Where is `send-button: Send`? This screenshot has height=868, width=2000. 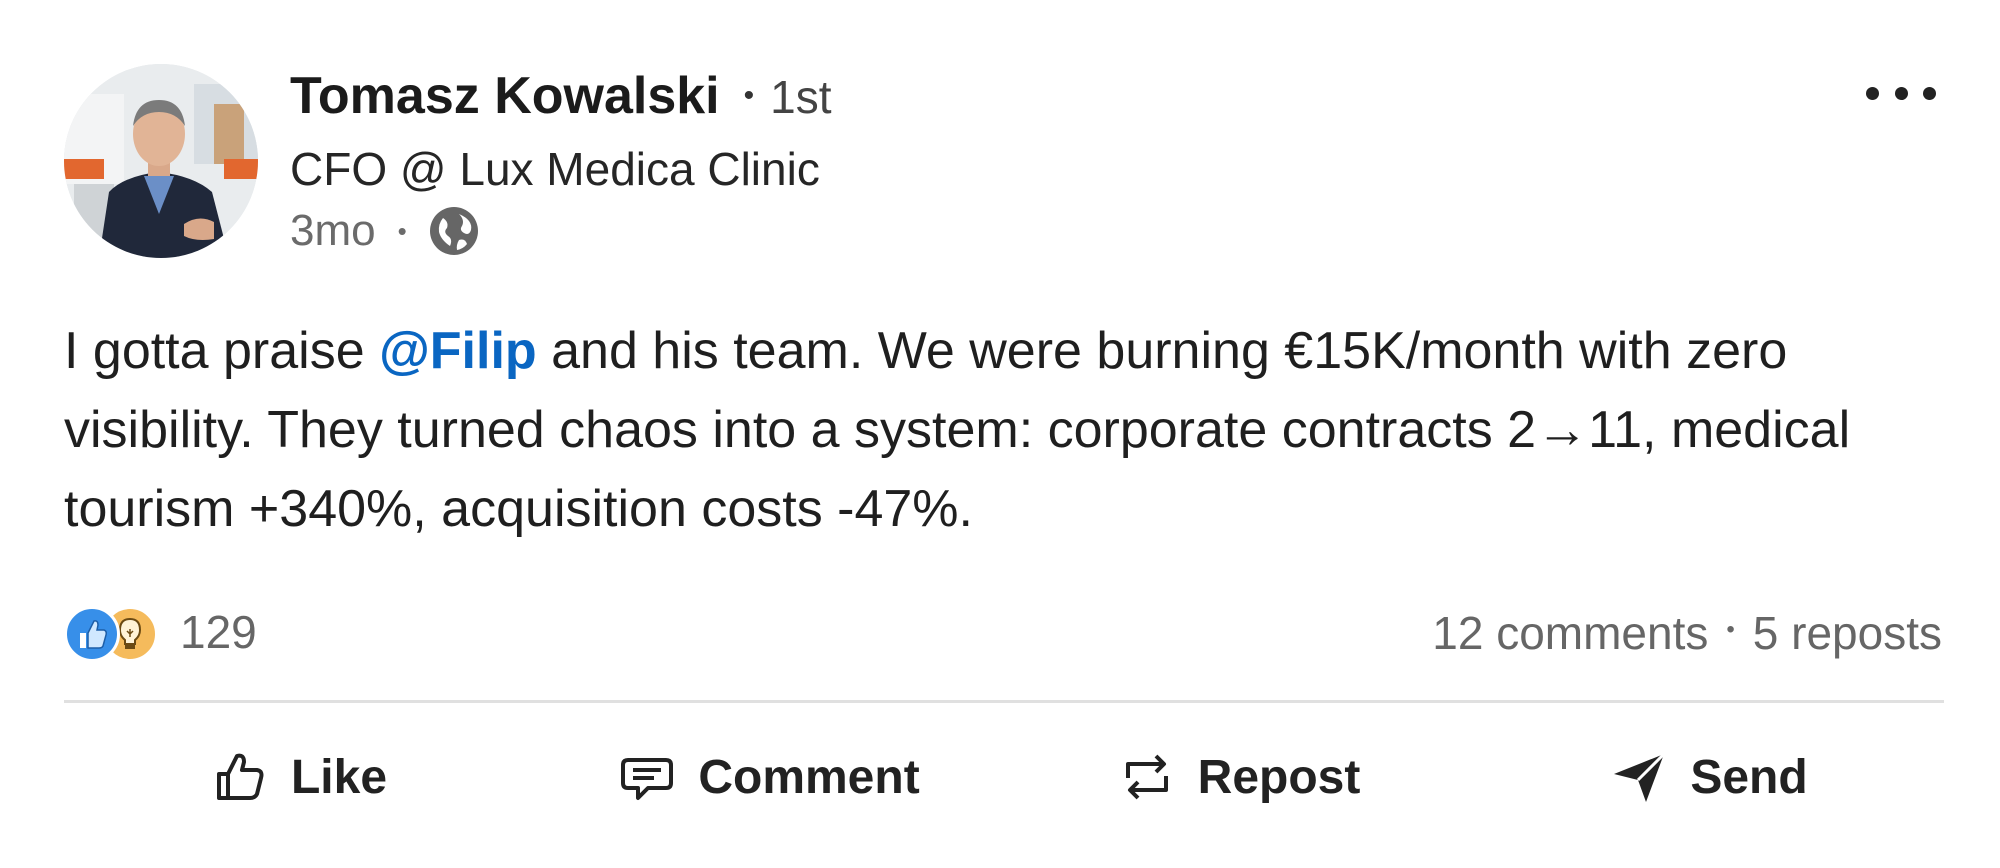 send-button: Send is located at coordinates (1709, 777).